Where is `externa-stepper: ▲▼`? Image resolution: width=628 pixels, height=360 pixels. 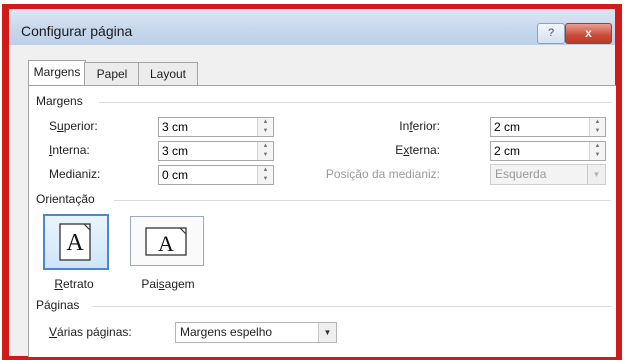 externa-stepper: ▲▼ is located at coordinates (548, 151).